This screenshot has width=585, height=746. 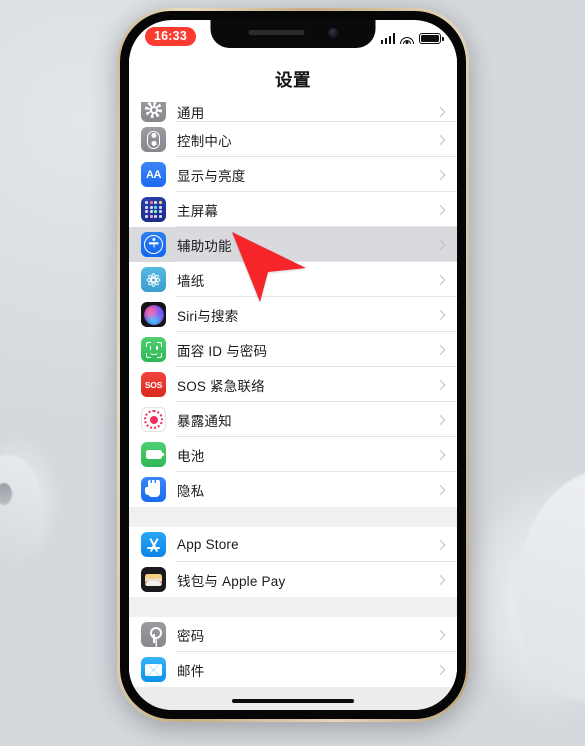 I want to click on settings-row-home-screen: 主屏幕, so click(x=293, y=209).